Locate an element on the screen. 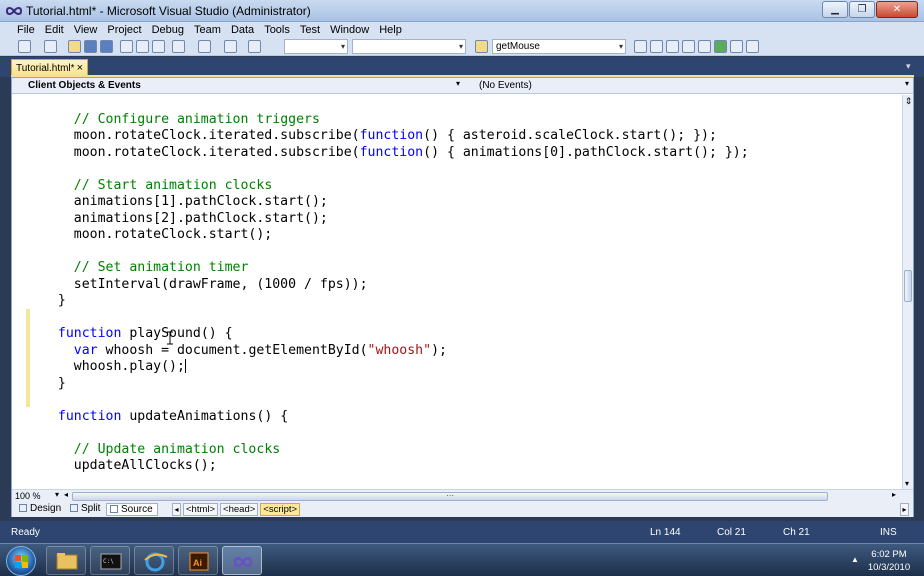 The height and width of the screenshot is (576, 924). horizontal-scroll-thumb: ⋯ is located at coordinates (450, 496).